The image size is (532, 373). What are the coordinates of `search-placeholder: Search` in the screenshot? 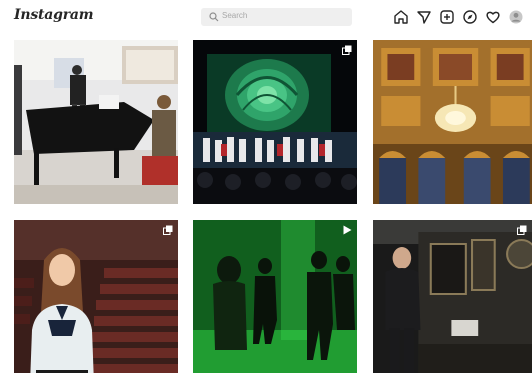 It's located at (235, 15).